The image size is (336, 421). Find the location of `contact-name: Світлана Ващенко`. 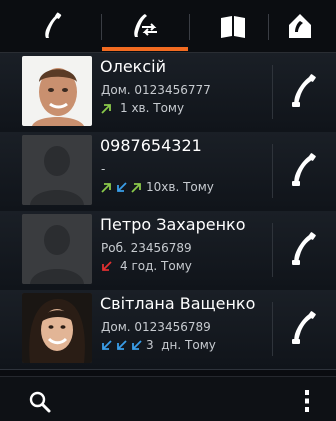

contact-name: Світлана Ващенко is located at coordinates (178, 303).